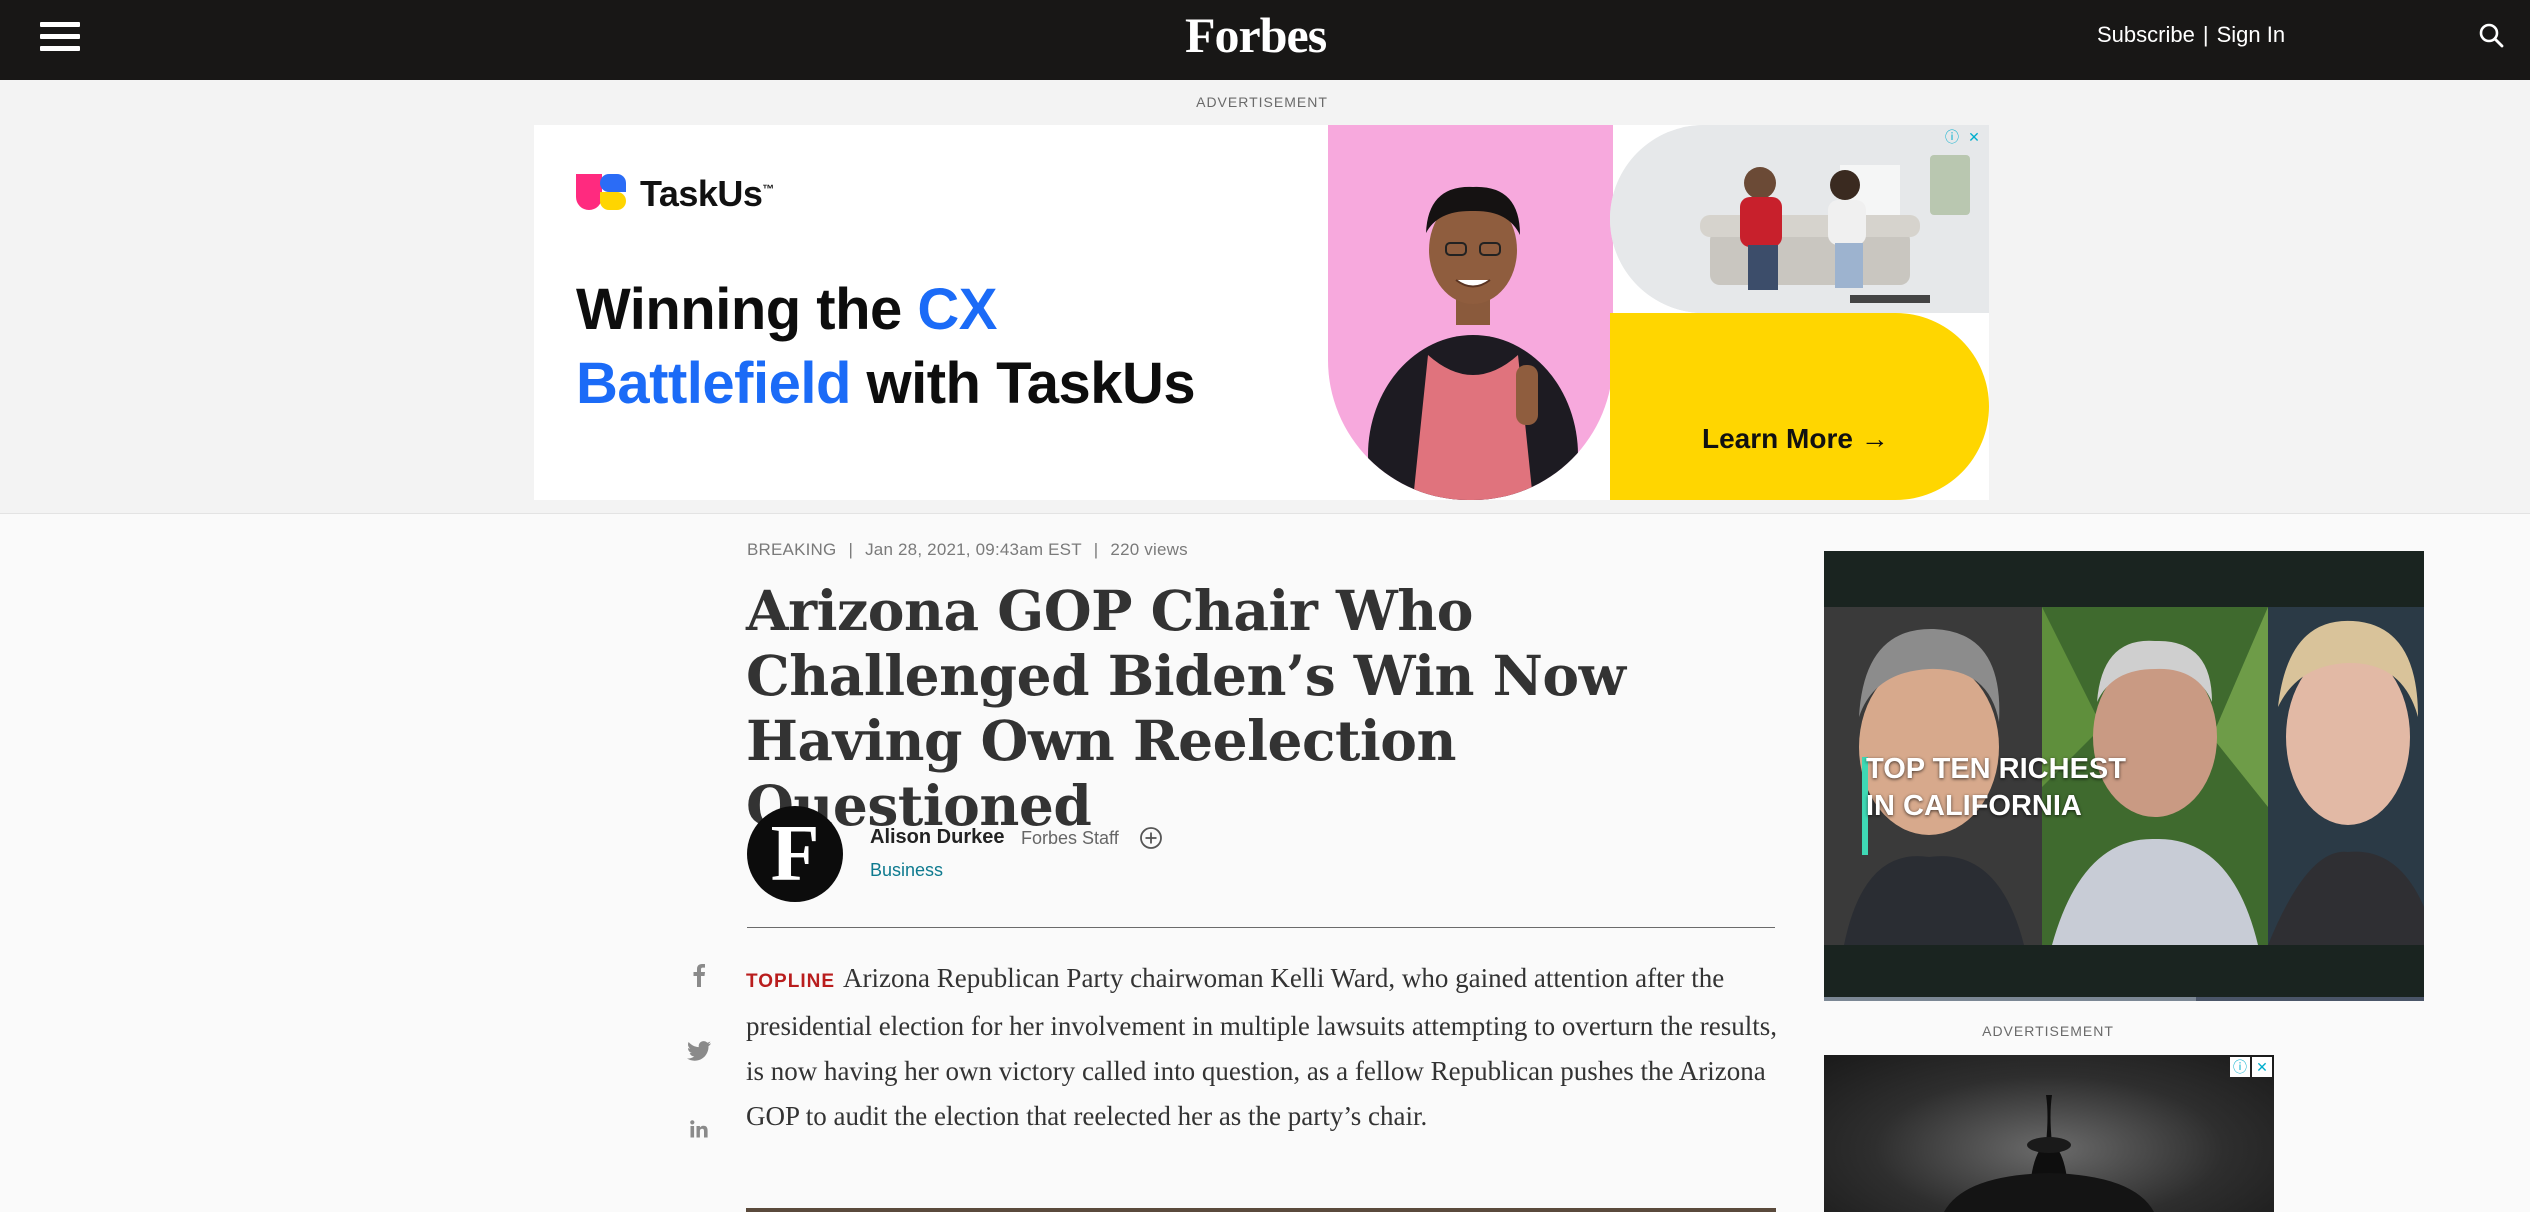  Describe the element at coordinates (886, 346) in the screenshot. I see `ad-headline: Winning the CX Battlefield with TaskUs` at that location.